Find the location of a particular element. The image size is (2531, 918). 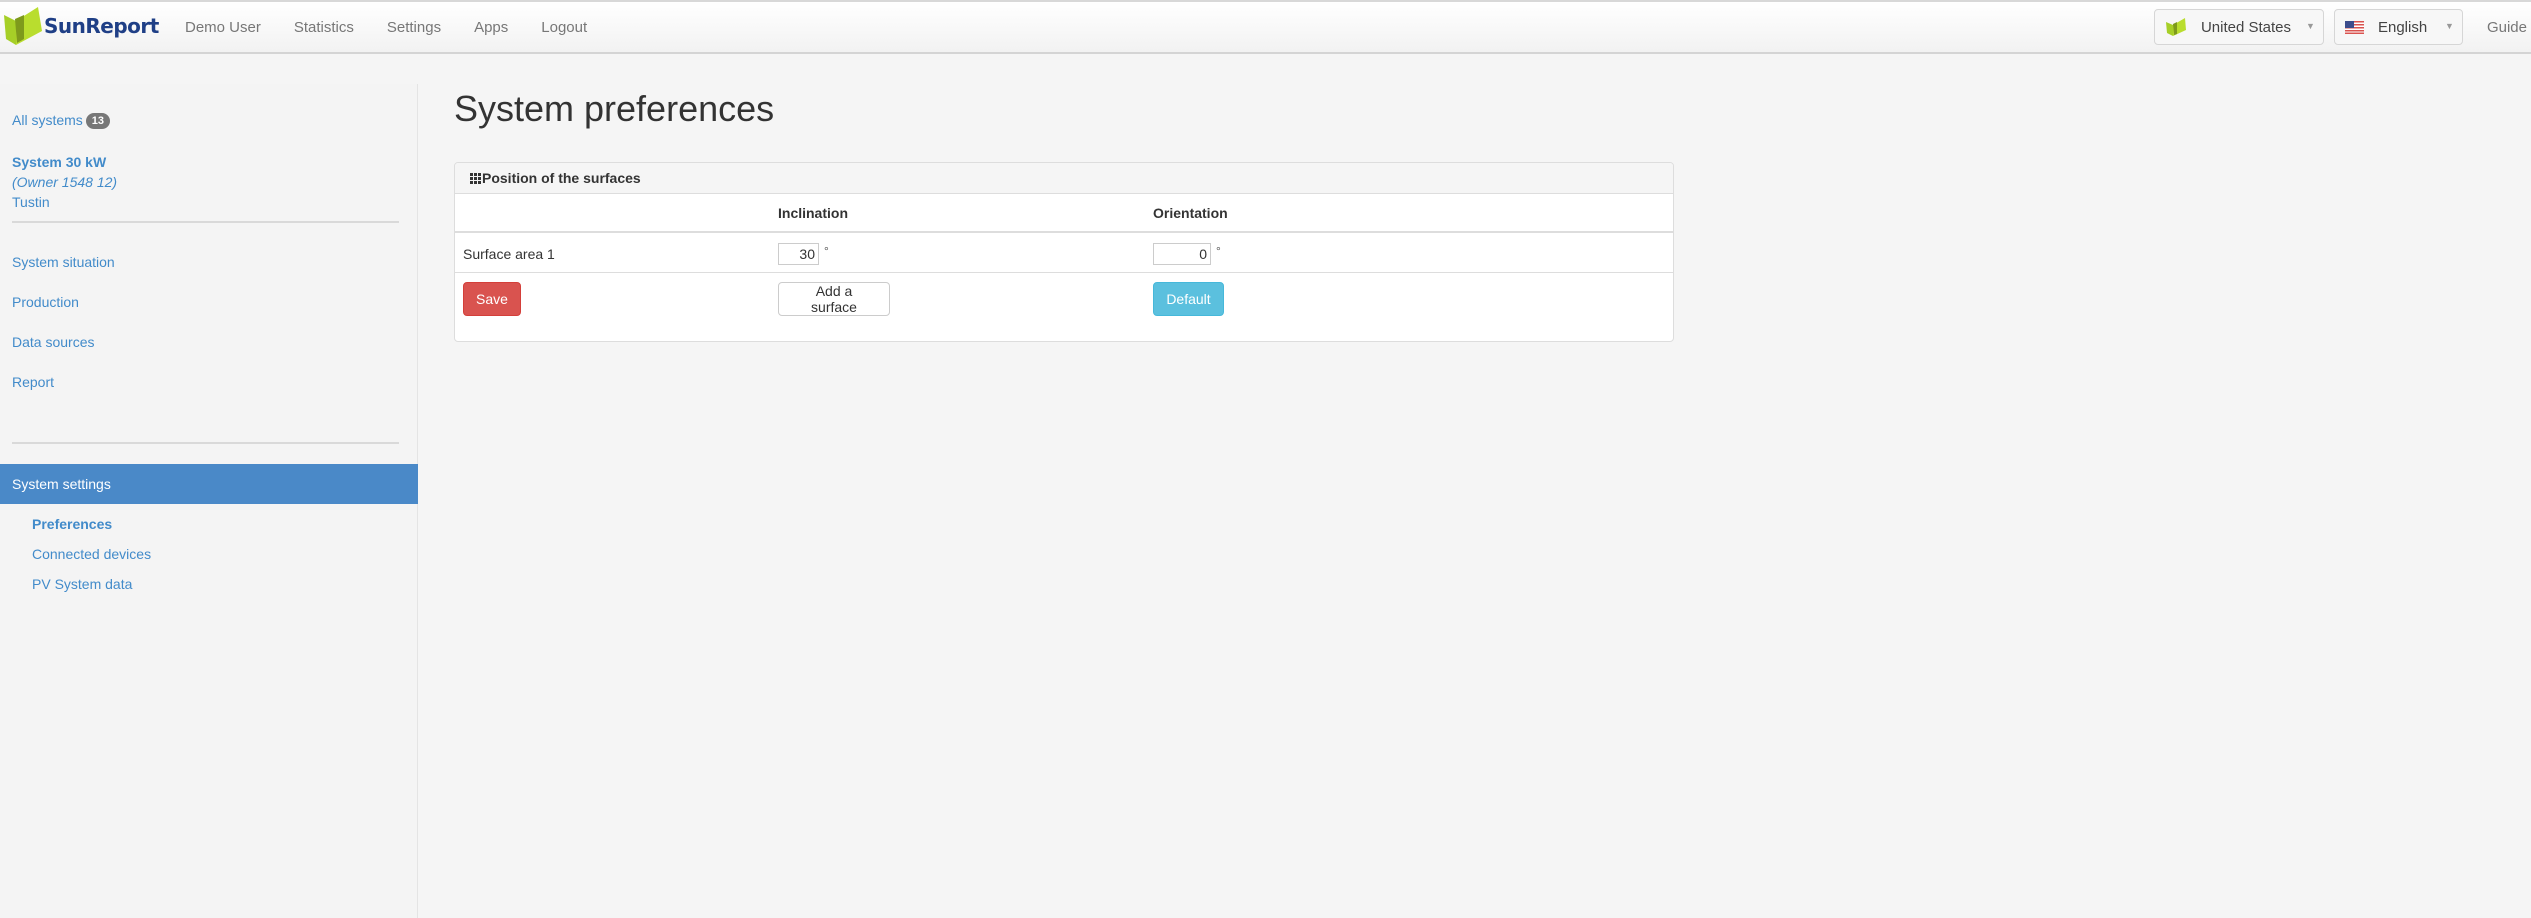

country-select-value: United States is located at coordinates (2246, 27).